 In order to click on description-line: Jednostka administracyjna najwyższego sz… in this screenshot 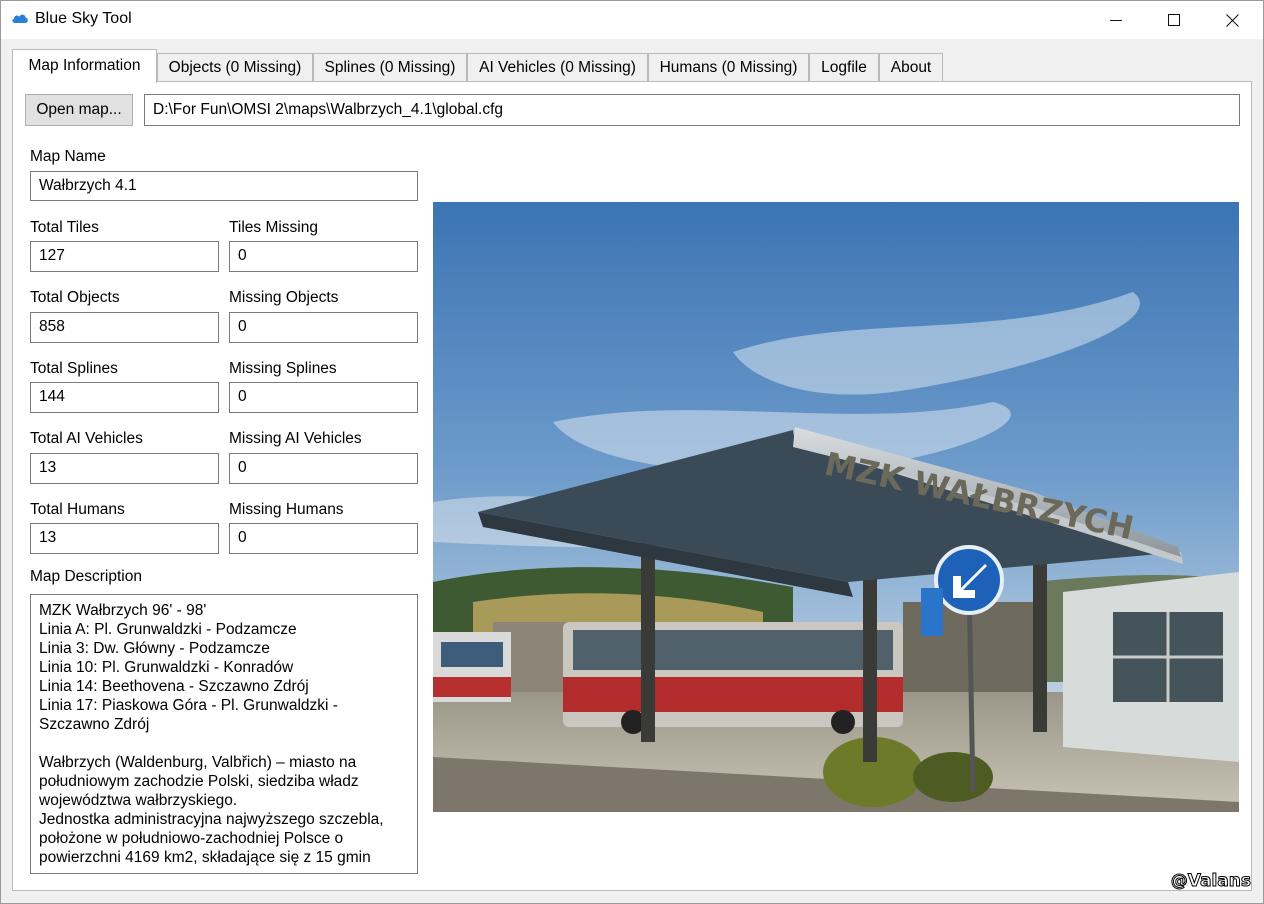, I will do `click(211, 819)`.